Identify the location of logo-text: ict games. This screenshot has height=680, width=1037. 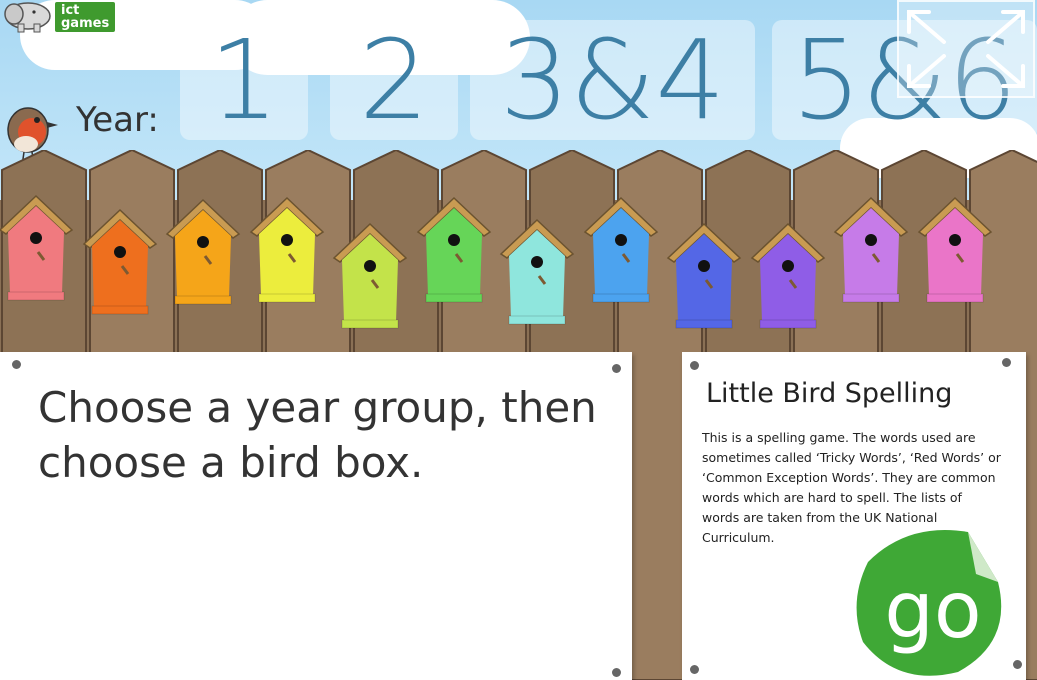
(85, 17).